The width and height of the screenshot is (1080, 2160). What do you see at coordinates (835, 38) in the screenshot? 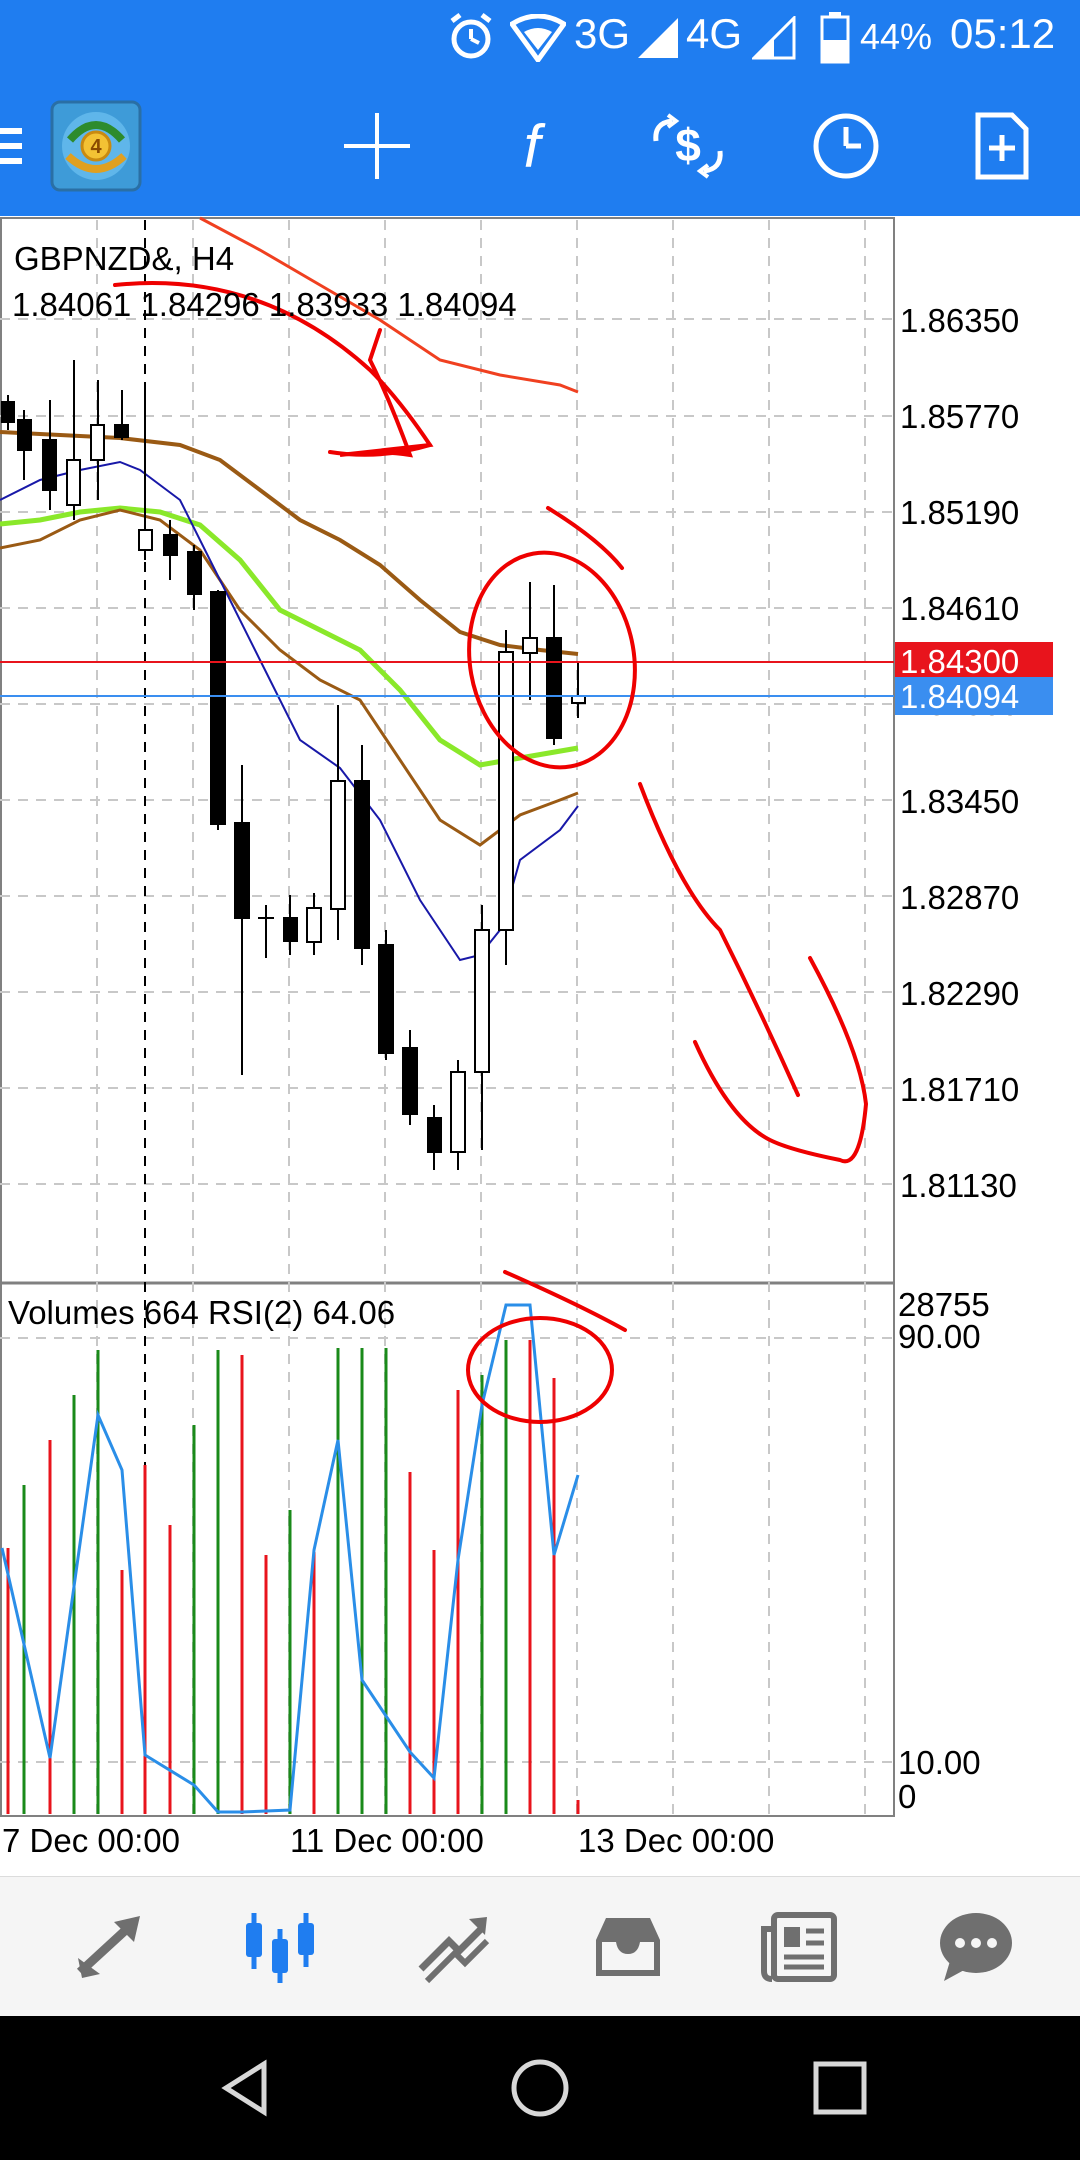
I see `battery-icon` at bounding box center [835, 38].